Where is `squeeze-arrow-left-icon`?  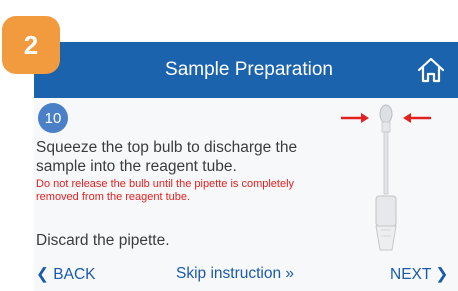
squeeze-arrow-left-icon is located at coordinates (355, 118).